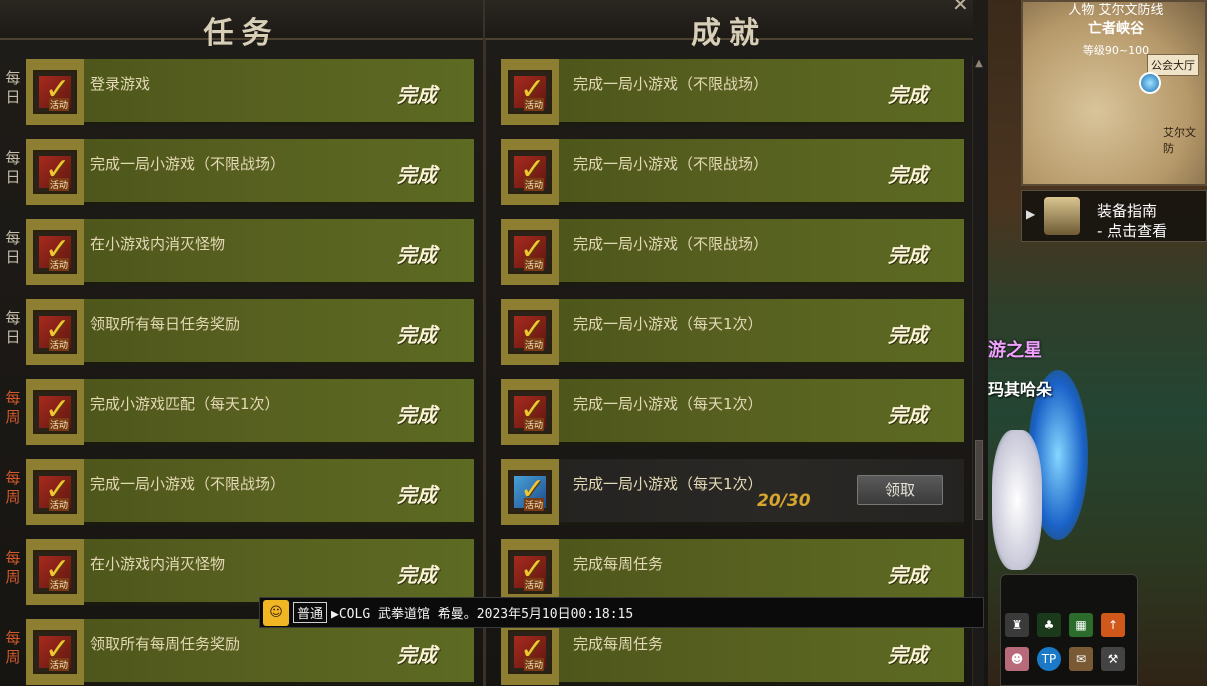 The width and height of the screenshot is (1207, 686). I want to click on achievement-title: 完成一局小游戏（不限战场）, so click(671, 84).